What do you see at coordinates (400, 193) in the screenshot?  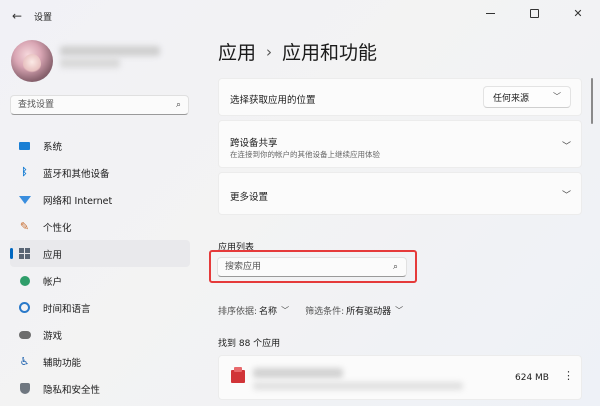 I see `more-settings-card: 更多设置 ﹀` at bounding box center [400, 193].